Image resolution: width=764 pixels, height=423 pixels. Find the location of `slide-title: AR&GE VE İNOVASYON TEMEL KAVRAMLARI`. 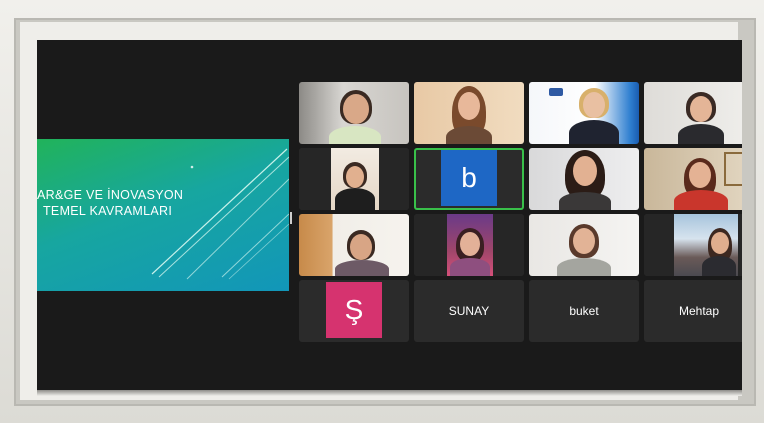

slide-title: AR&GE VE İNOVASYON TEMEL KAVRAMLARI is located at coordinates (110, 203).